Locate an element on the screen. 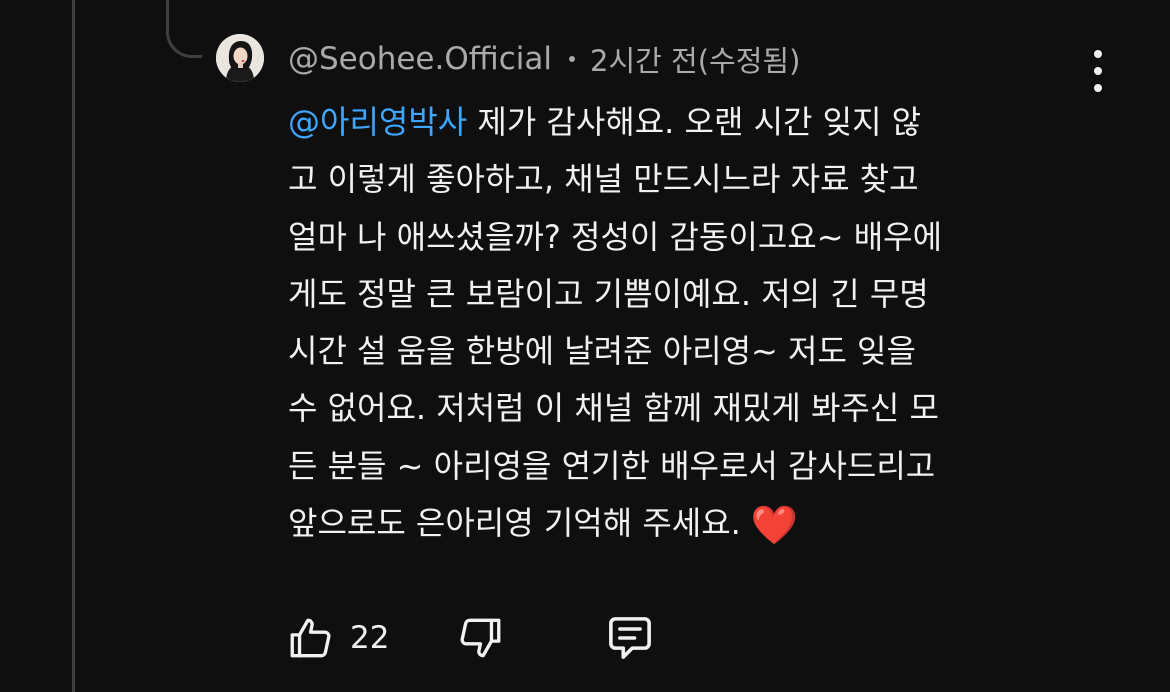 The image size is (1170, 692). comment-line: 얼마 나 애쓰셨을까? 정성이 감동이고요~ 배우에 is located at coordinates (615, 236).